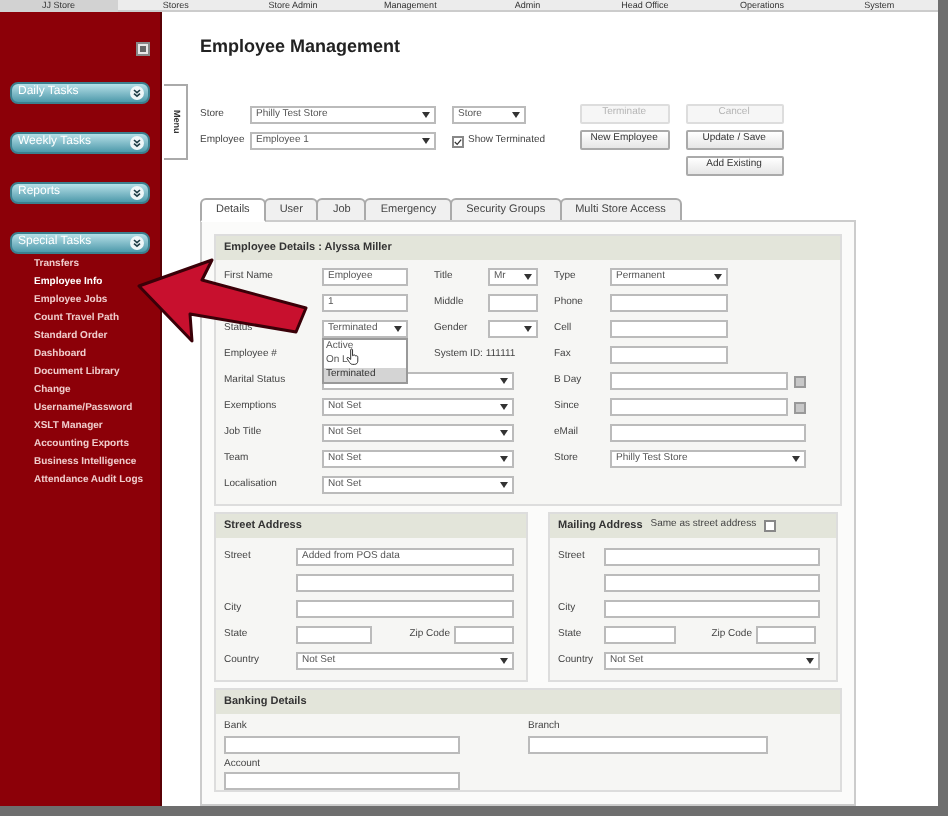  What do you see at coordinates (143, 49) in the screenshot?
I see `collapse-icon` at bounding box center [143, 49].